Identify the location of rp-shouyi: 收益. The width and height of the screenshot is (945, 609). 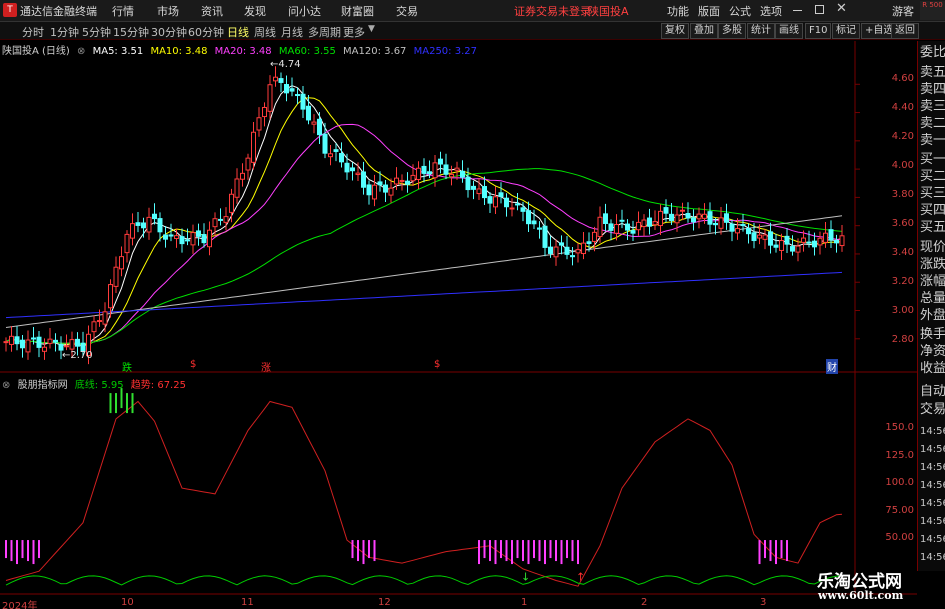
(932, 368).